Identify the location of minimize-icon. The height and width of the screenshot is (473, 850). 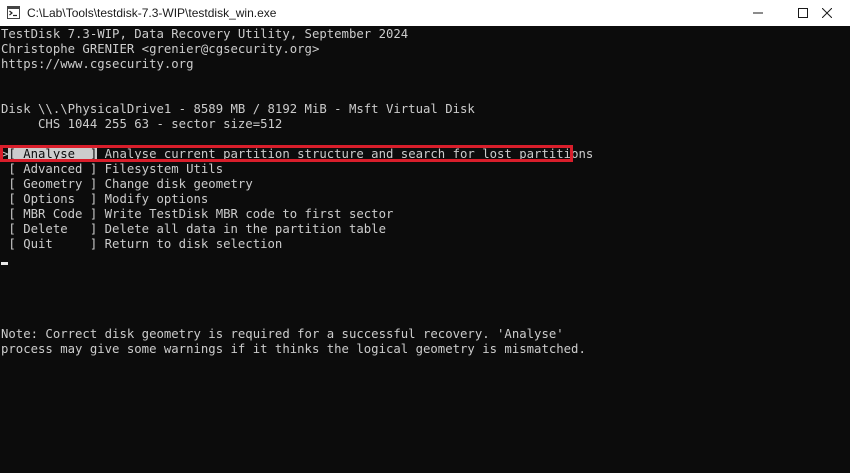
(758, 13).